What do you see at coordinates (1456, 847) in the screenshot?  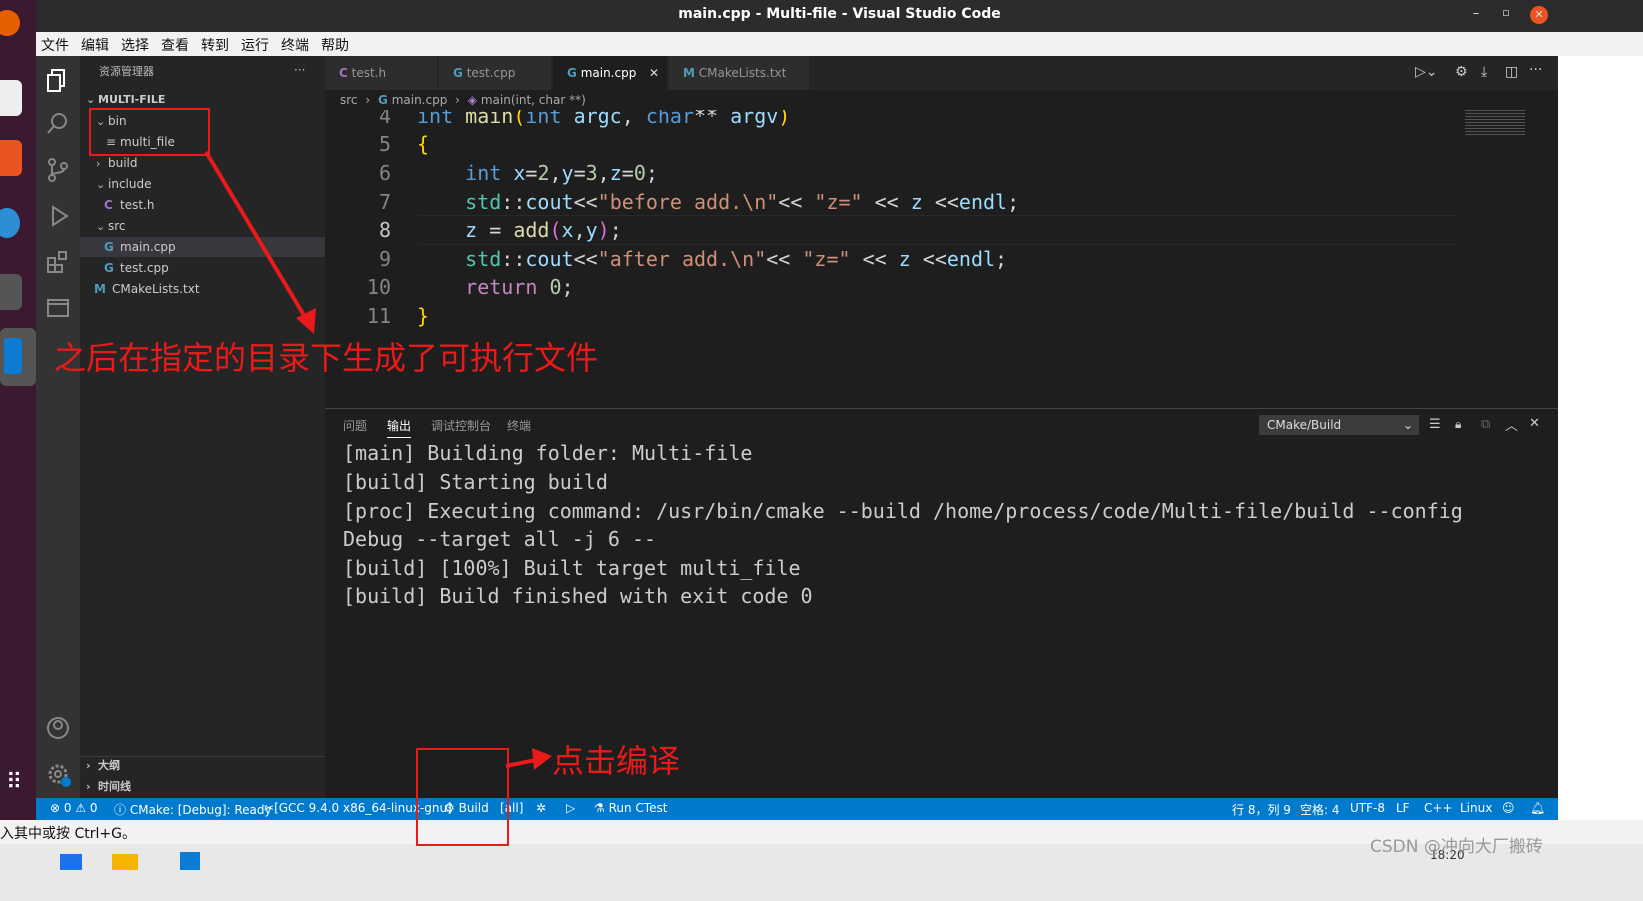 I see `watermark: CSDN @冲向大厂搬砖` at bounding box center [1456, 847].